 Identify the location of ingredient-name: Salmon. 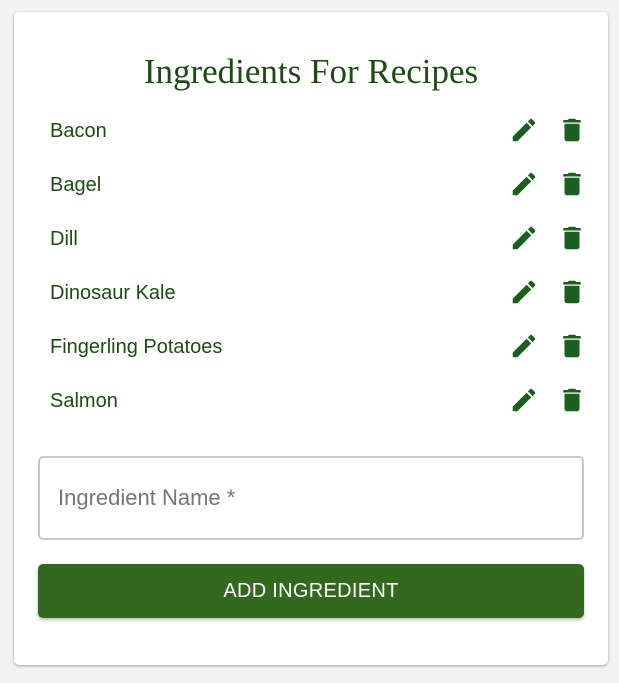
(84, 401).